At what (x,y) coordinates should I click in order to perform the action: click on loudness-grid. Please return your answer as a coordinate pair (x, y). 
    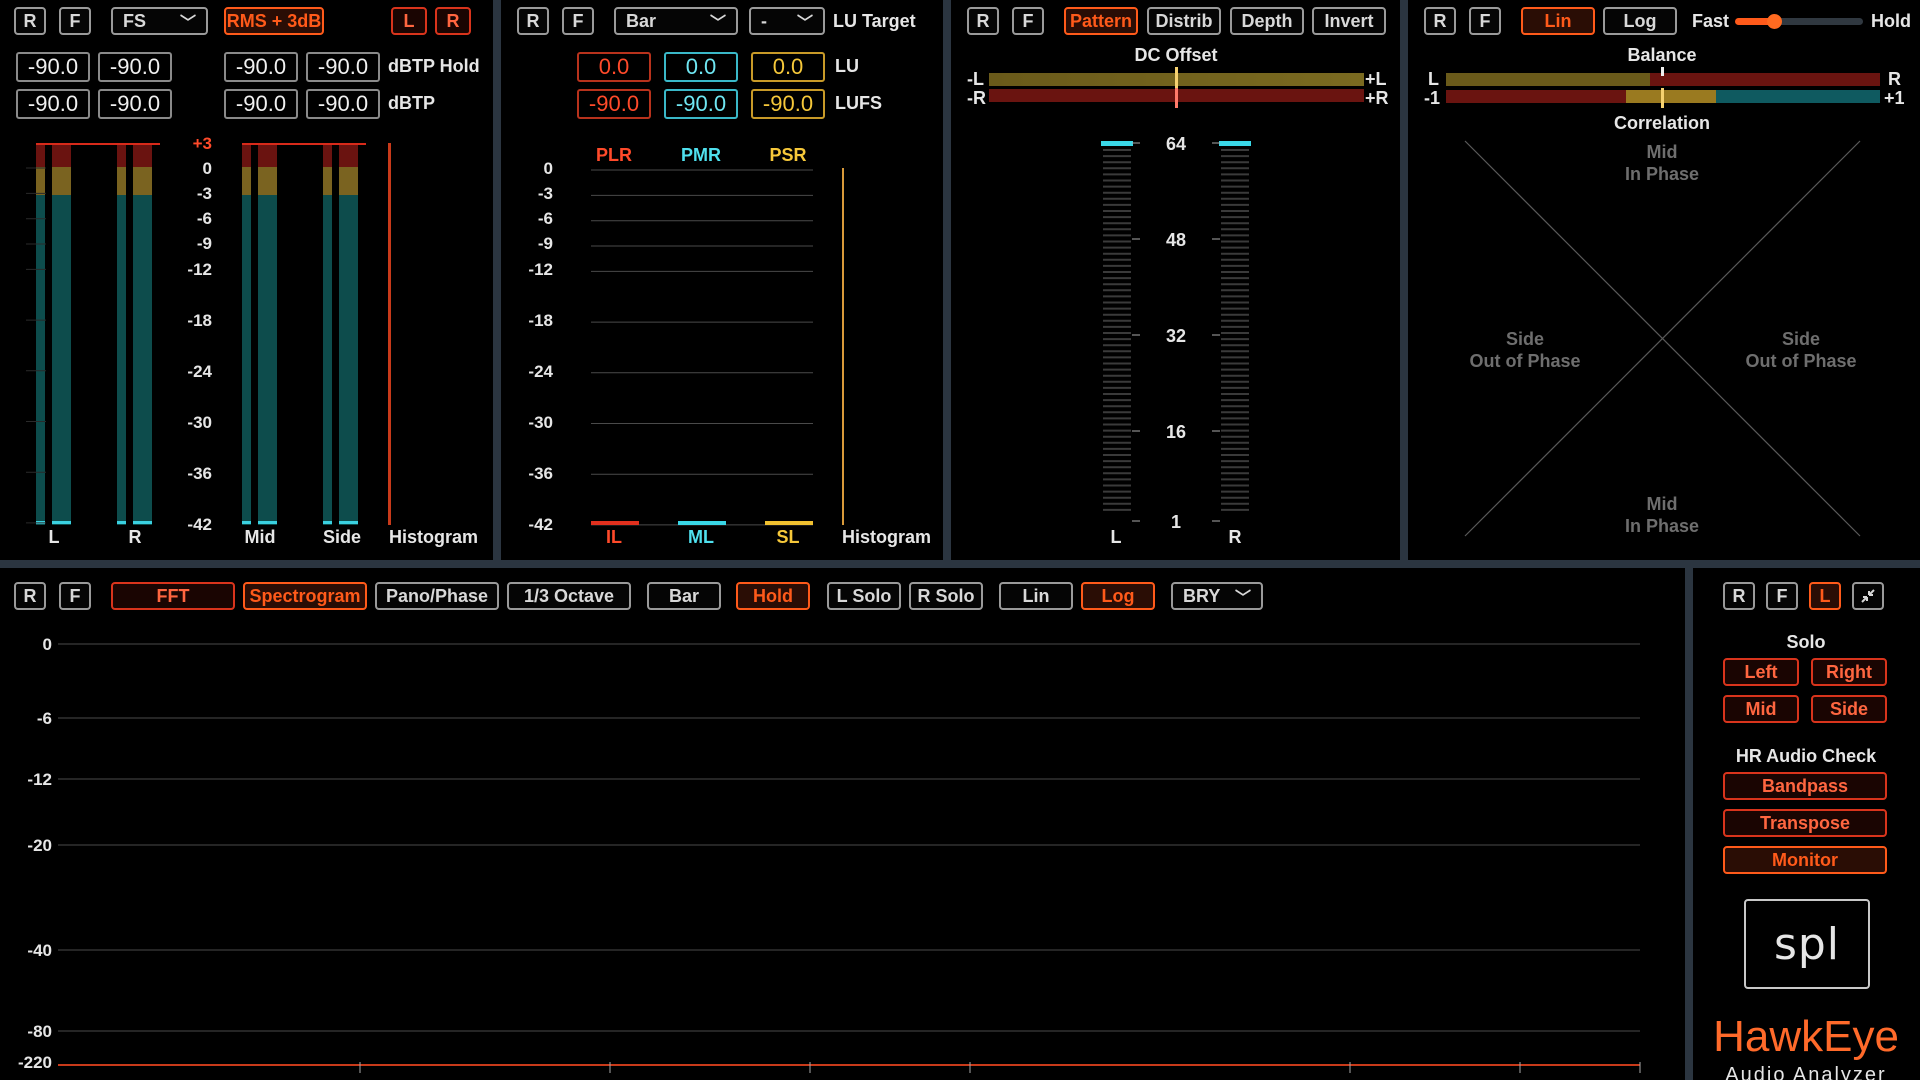
    Looking at the image, I should click on (717, 347).